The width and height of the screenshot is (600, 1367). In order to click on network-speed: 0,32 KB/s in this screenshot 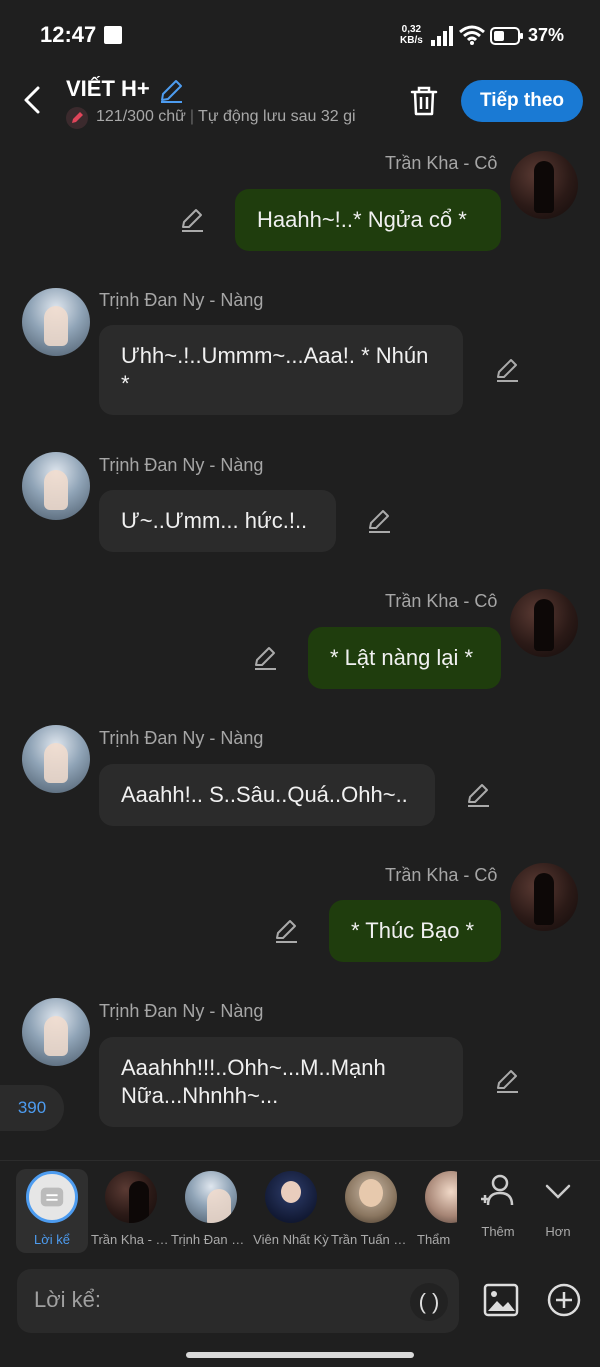, I will do `click(411, 35)`.